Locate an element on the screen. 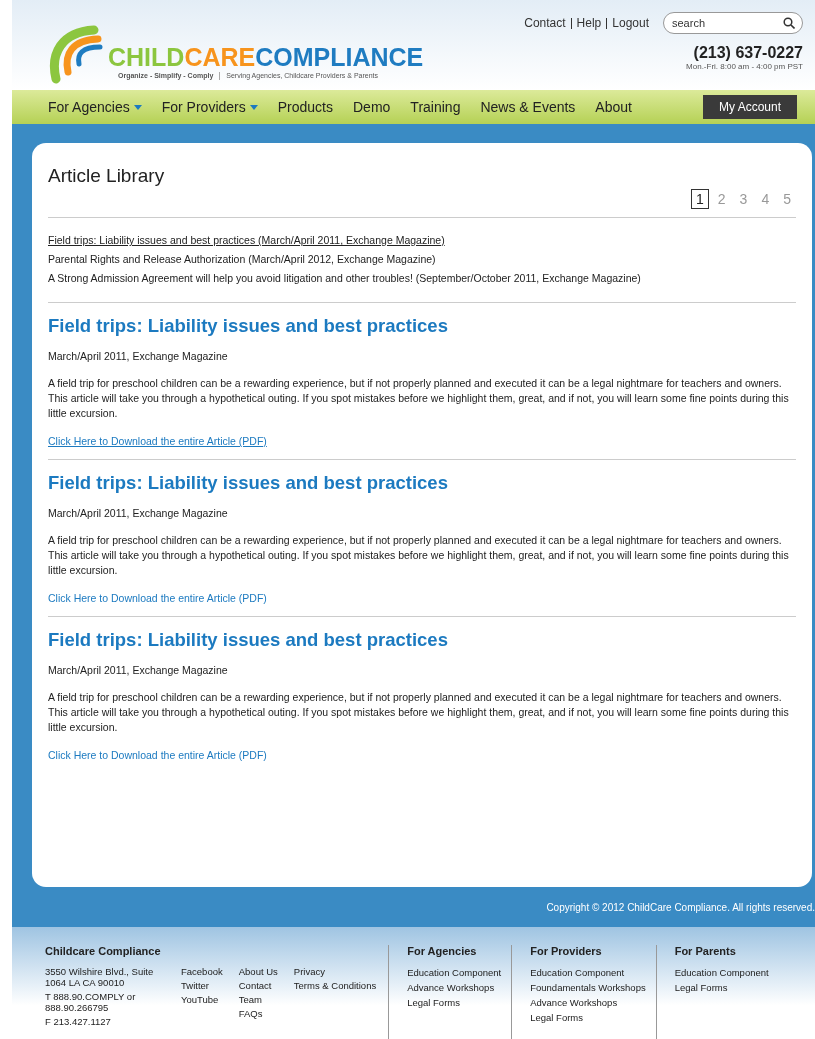 This screenshot has width=815, height=1039. footer-link: About Us is located at coordinates (258, 971).